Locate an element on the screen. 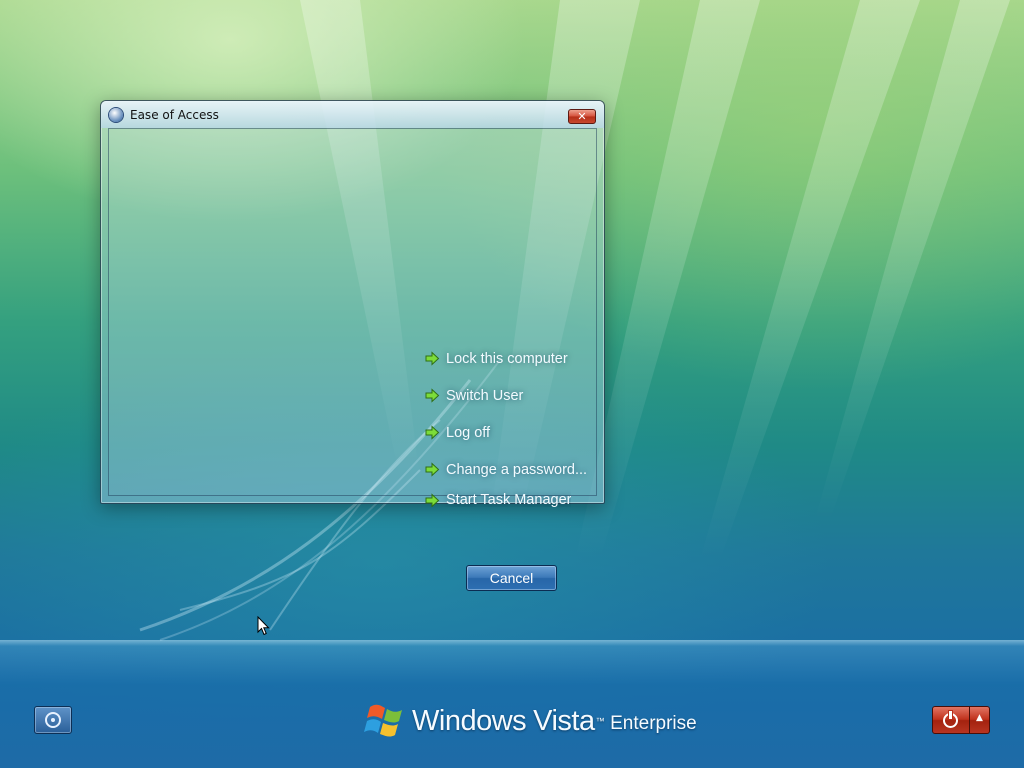 The width and height of the screenshot is (1024, 768). brand-trademark: ™ is located at coordinates (600, 721).